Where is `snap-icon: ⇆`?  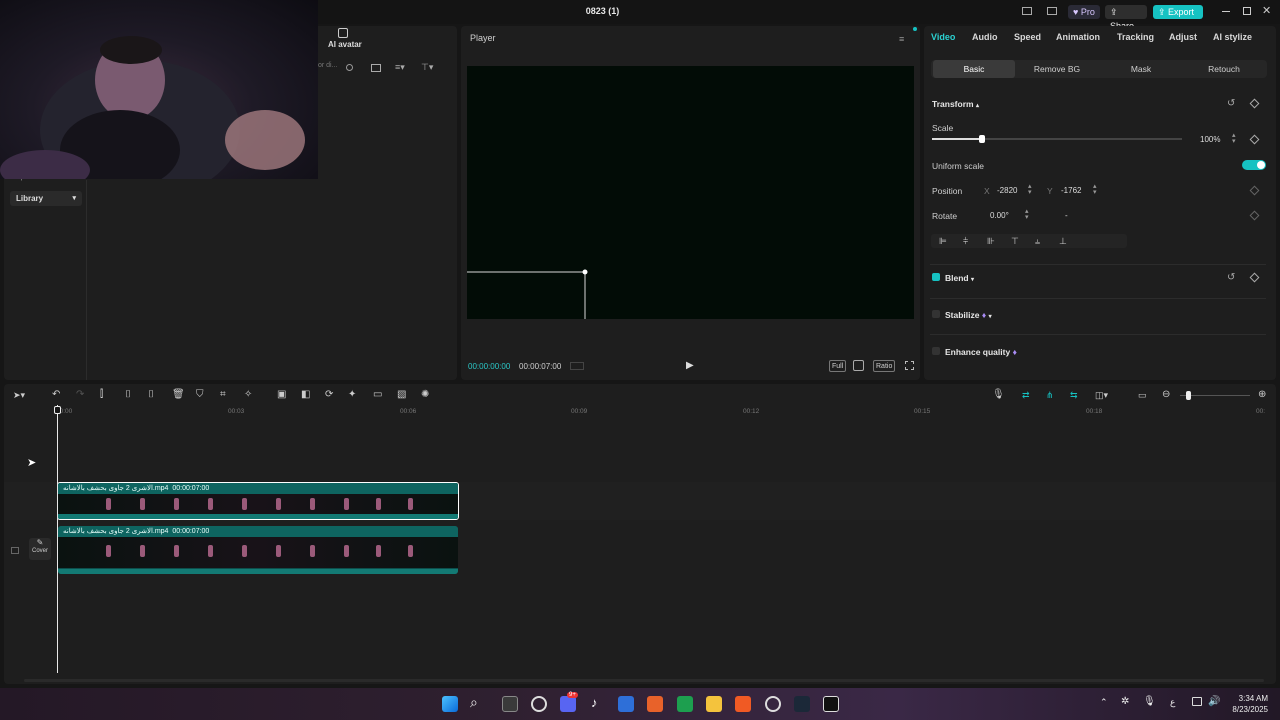
snap-icon: ⇆ is located at coordinates (1074, 395).